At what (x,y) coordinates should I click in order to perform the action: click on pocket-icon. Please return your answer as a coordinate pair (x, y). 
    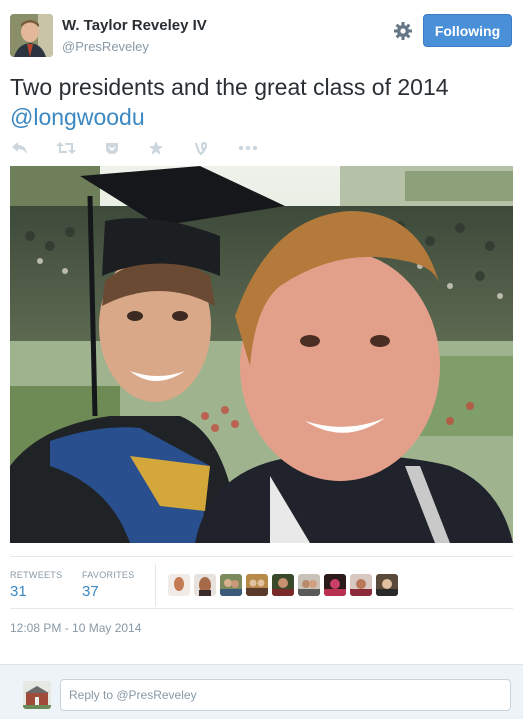
    Looking at the image, I should click on (112, 149).